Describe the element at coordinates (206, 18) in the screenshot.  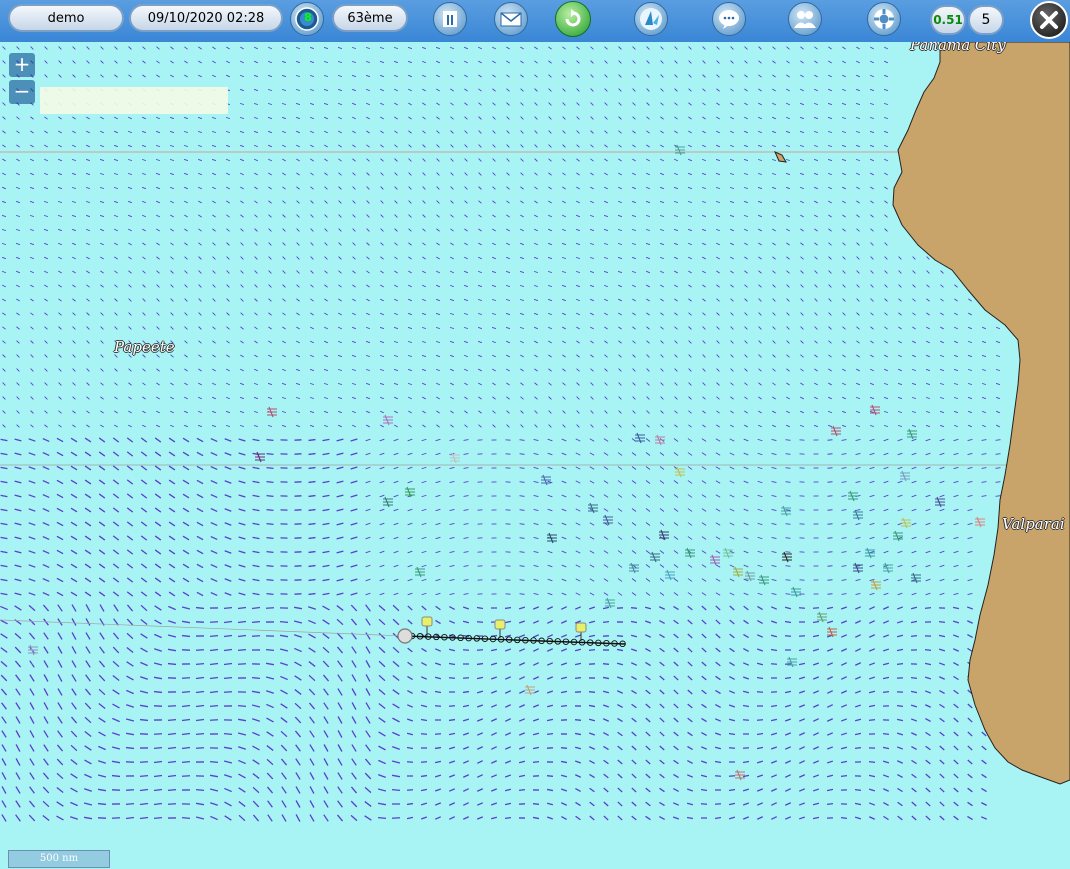
I see `datetime-button: 09/10/2020 02:28` at that location.